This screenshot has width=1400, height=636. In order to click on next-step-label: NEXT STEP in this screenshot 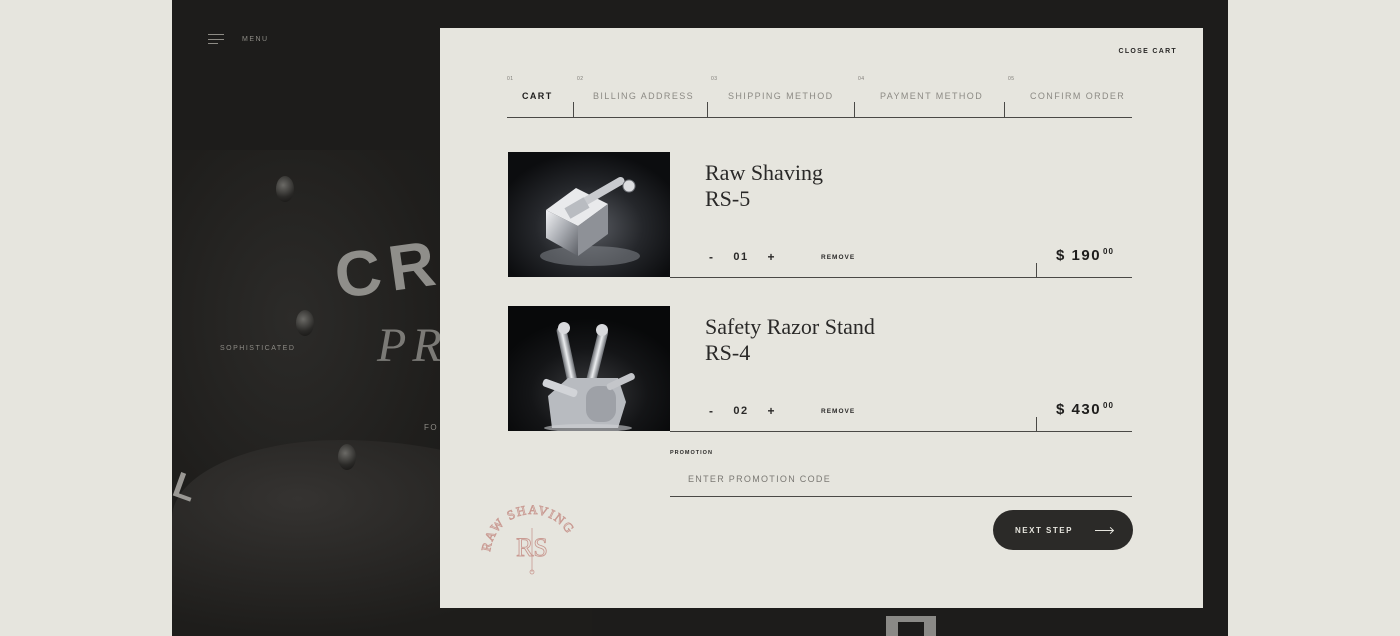, I will do `click(1044, 530)`.